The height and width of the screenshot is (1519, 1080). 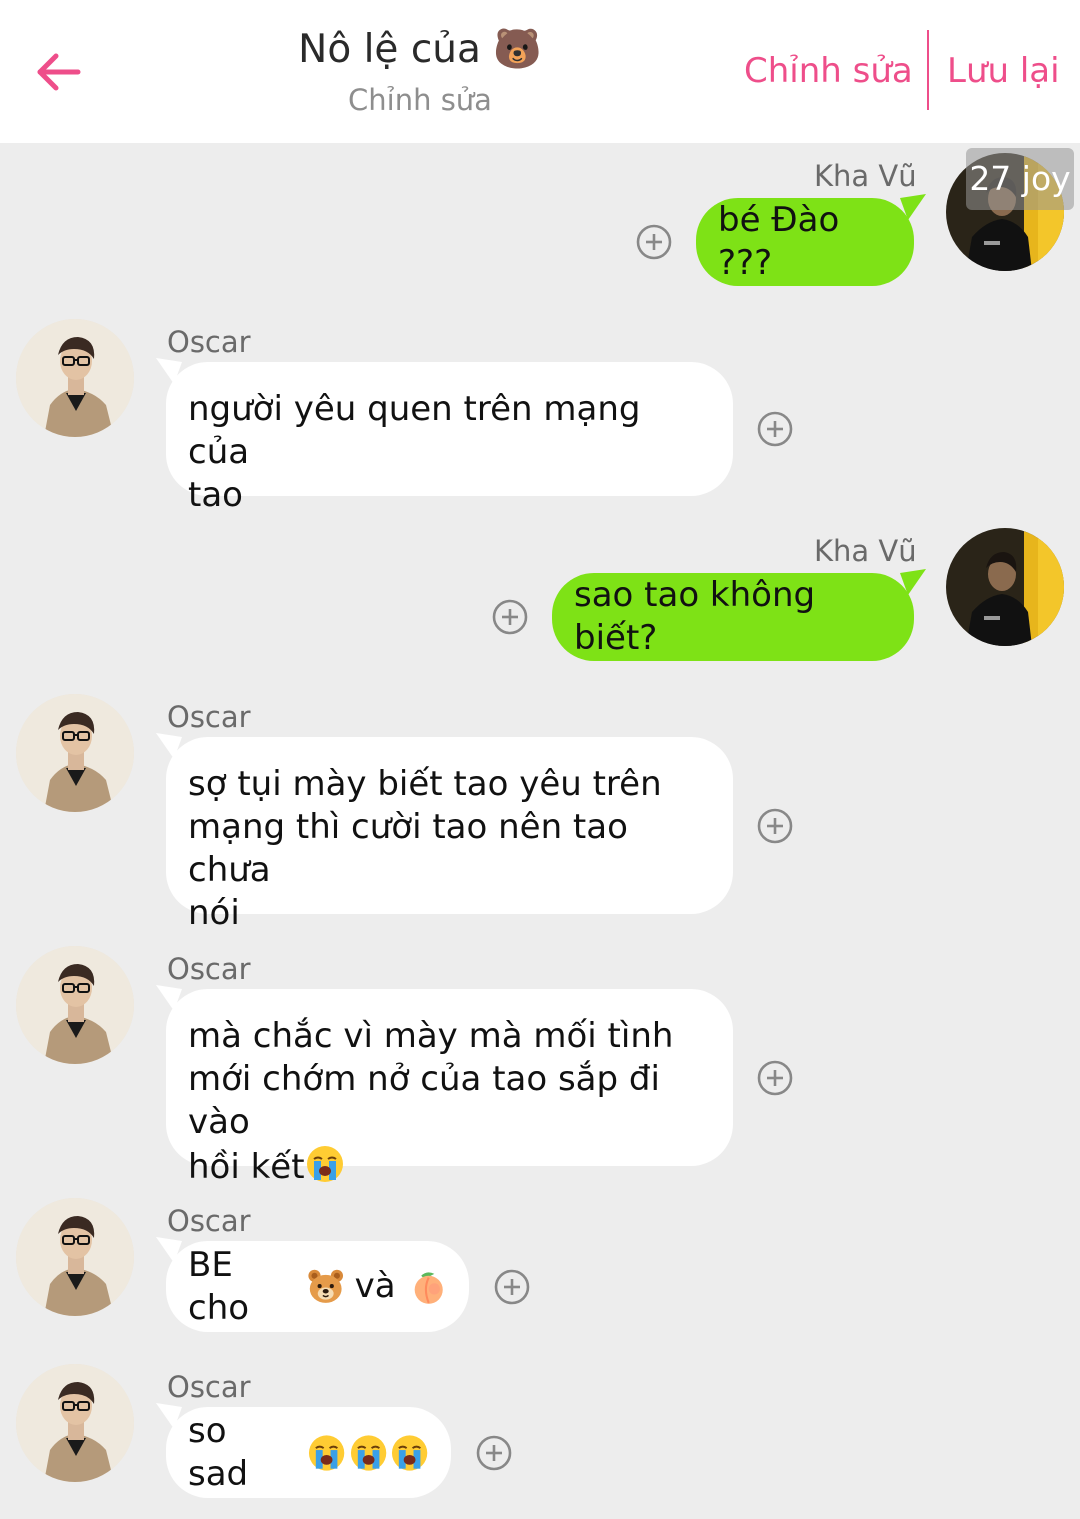 I want to click on bear-face-icon, so click(x=325, y=1286).